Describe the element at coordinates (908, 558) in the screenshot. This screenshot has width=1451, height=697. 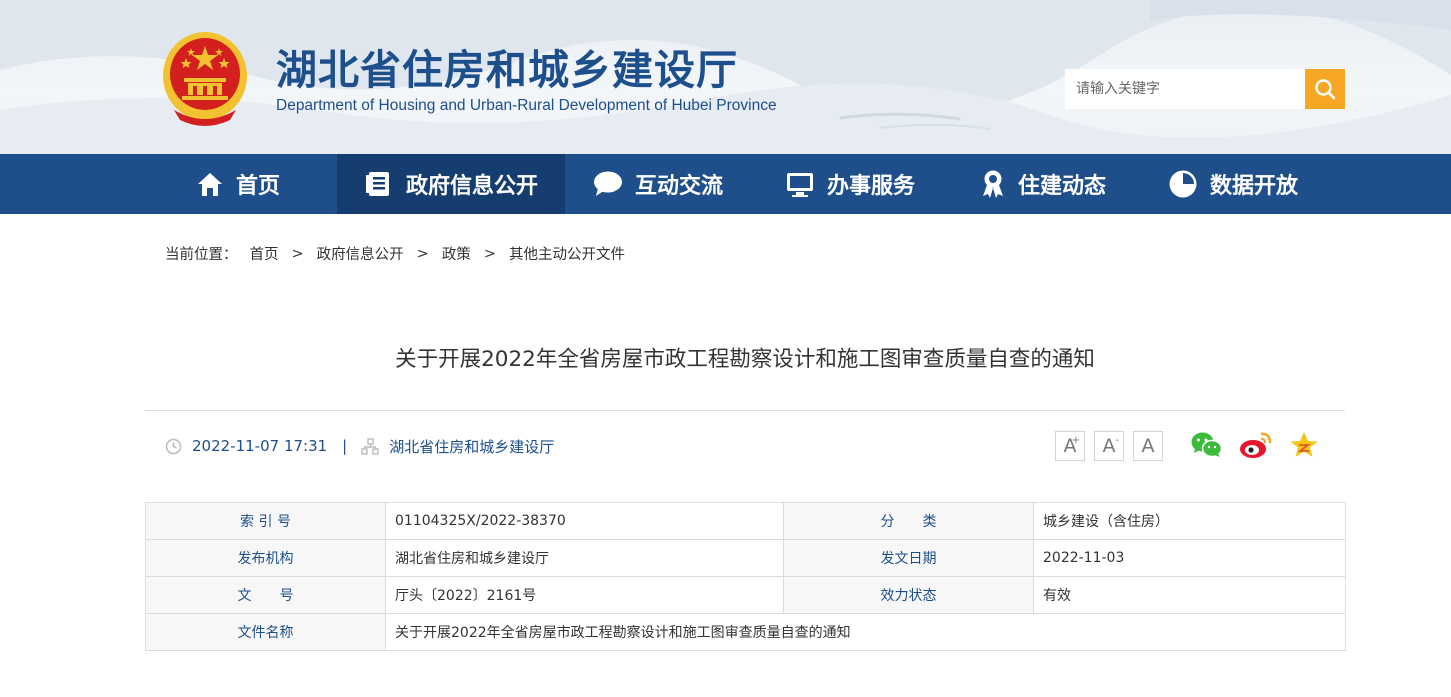
I see `label-issue-date: 发文日期` at that location.